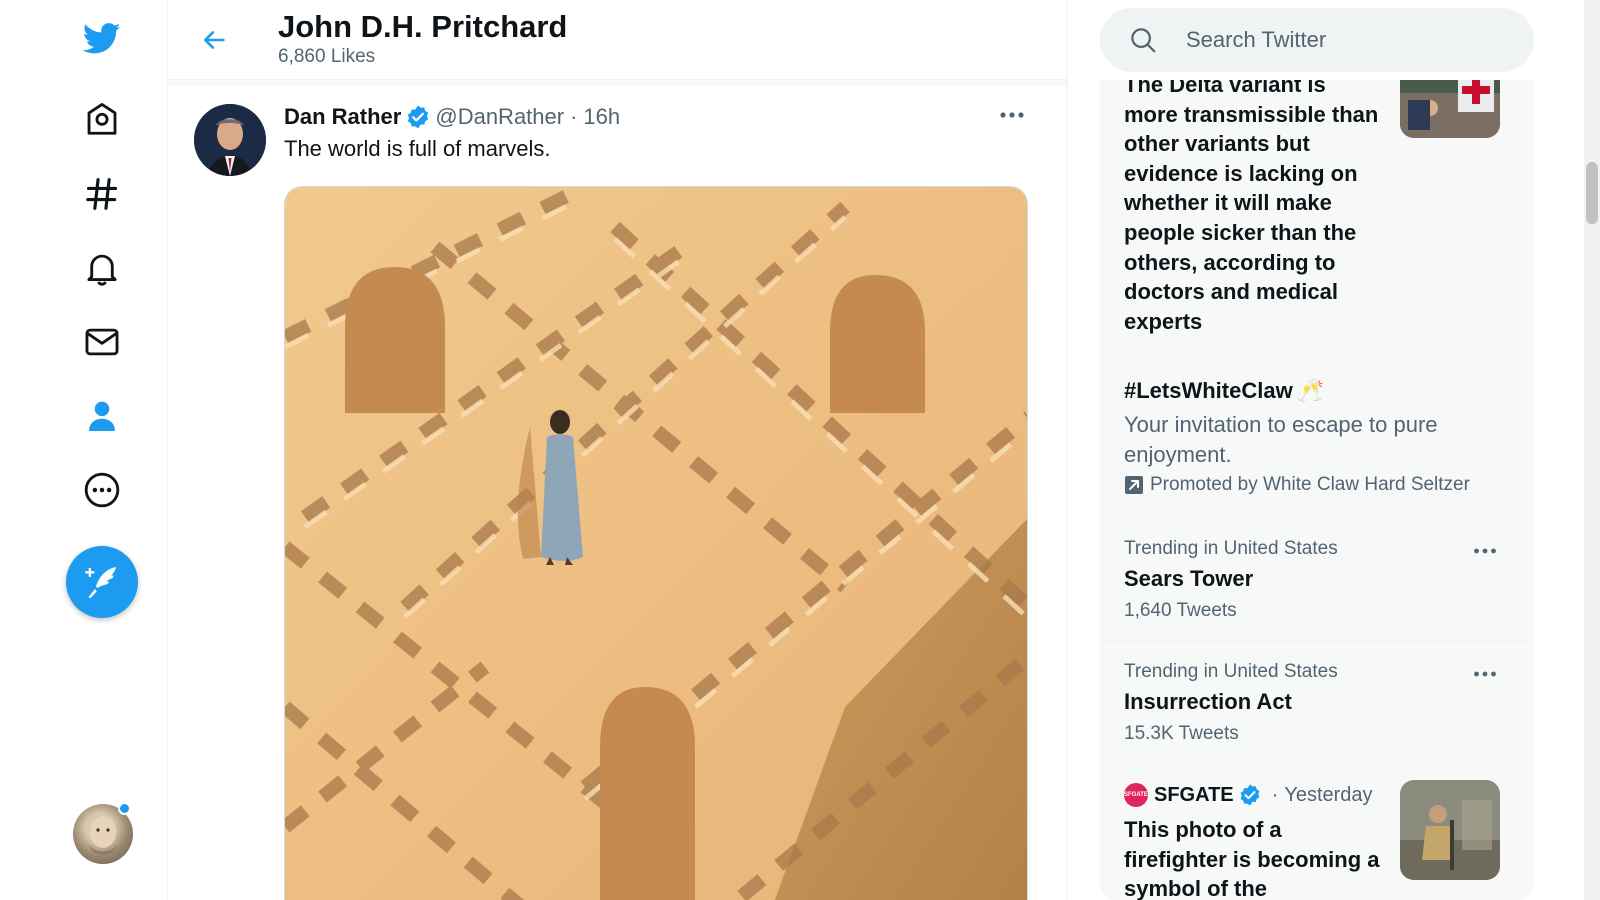  I want to click on trend-count: 1,640 Tweets, so click(1180, 610).